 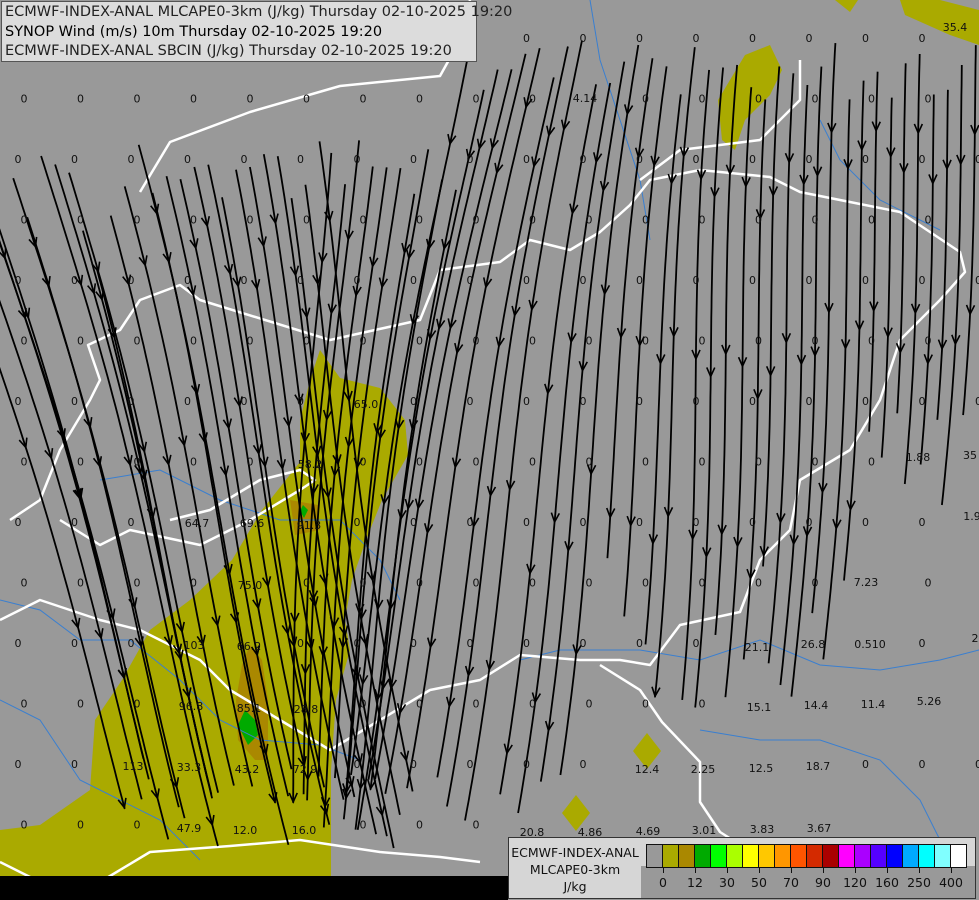 What do you see at coordinates (866, 582) in the screenshot?
I see `station-value: 7.23` at bounding box center [866, 582].